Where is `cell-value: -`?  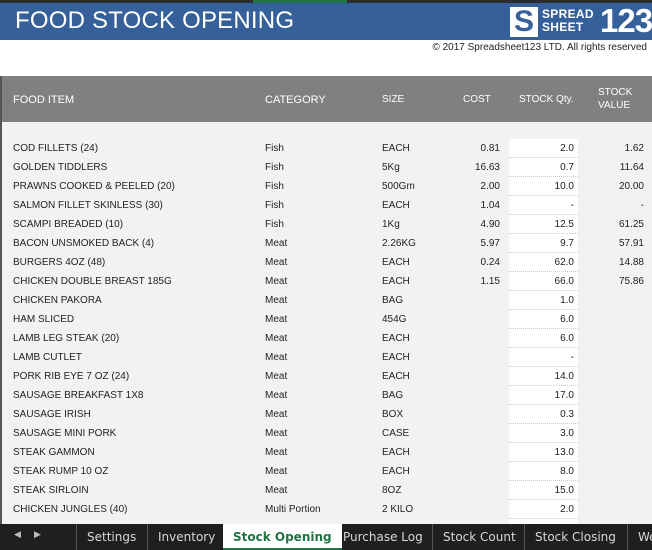
cell-value: - is located at coordinates (642, 205).